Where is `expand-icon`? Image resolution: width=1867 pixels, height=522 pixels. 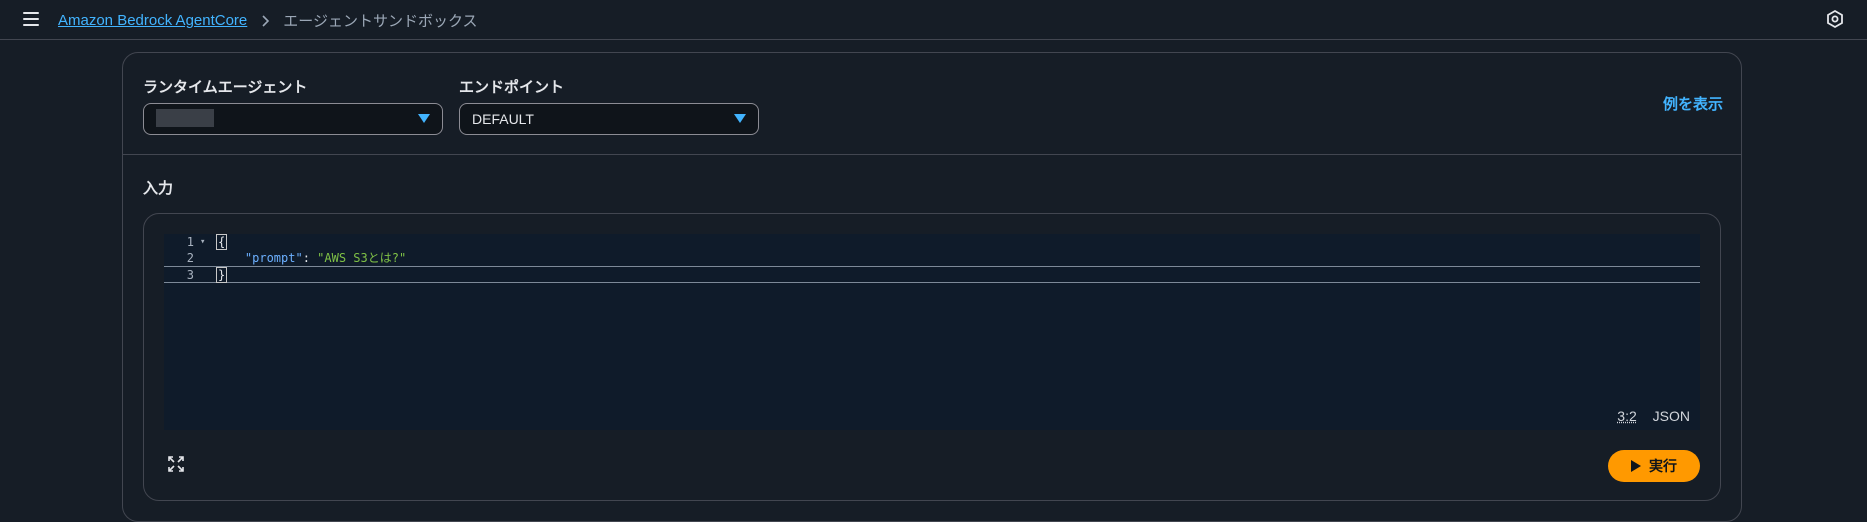 expand-icon is located at coordinates (176, 464).